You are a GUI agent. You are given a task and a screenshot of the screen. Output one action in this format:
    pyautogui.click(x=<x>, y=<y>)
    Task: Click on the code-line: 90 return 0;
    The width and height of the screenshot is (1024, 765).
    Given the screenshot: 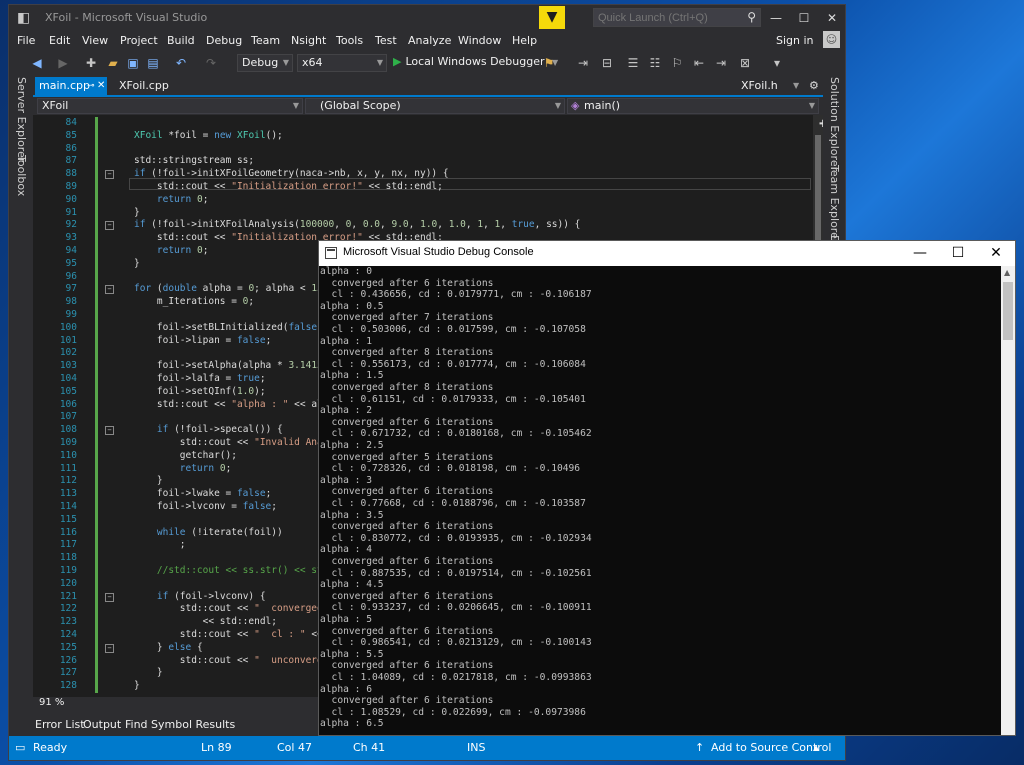 What is the action you would take?
    pyautogui.click(x=428, y=200)
    